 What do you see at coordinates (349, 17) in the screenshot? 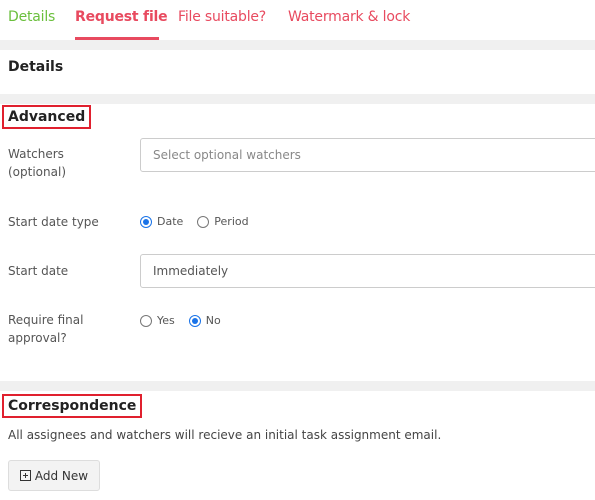
I see `tab-watermark-lock: Watermark & lock` at bounding box center [349, 17].